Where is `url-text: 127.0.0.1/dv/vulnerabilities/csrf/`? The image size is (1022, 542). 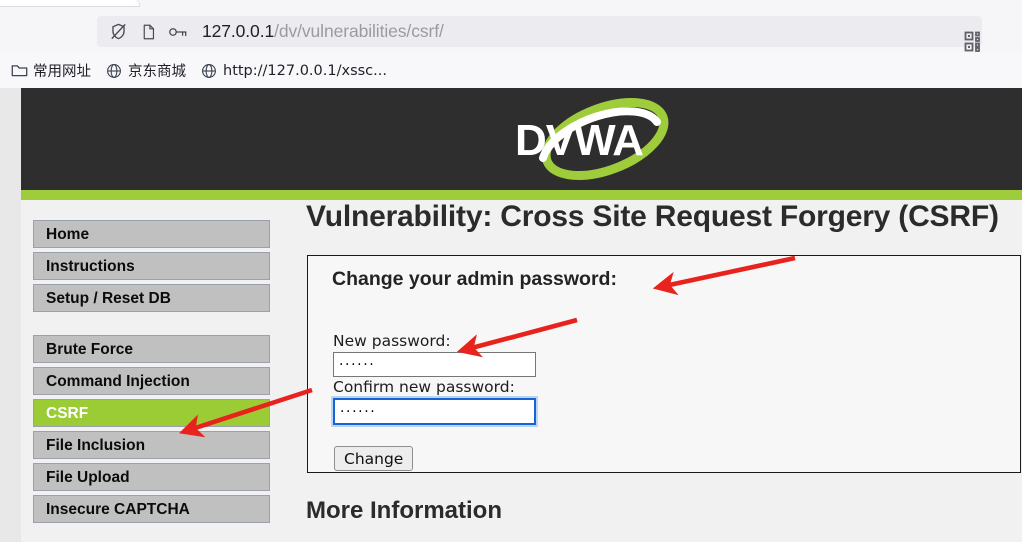
url-text: 127.0.0.1/dv/vulnerabilities/csrf/ is located at coordinates (323, 31).